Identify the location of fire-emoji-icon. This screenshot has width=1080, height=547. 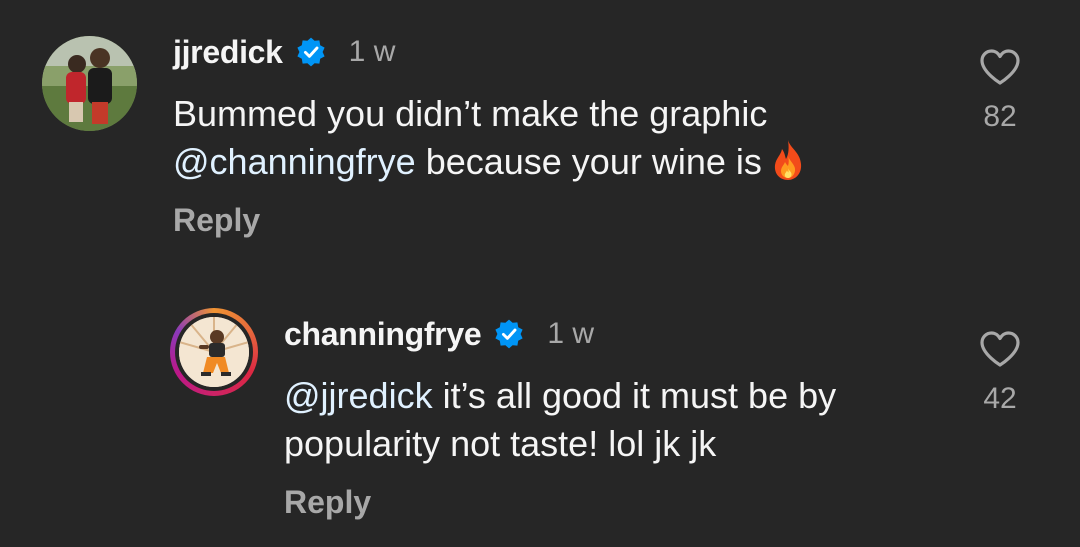
(787, 160).